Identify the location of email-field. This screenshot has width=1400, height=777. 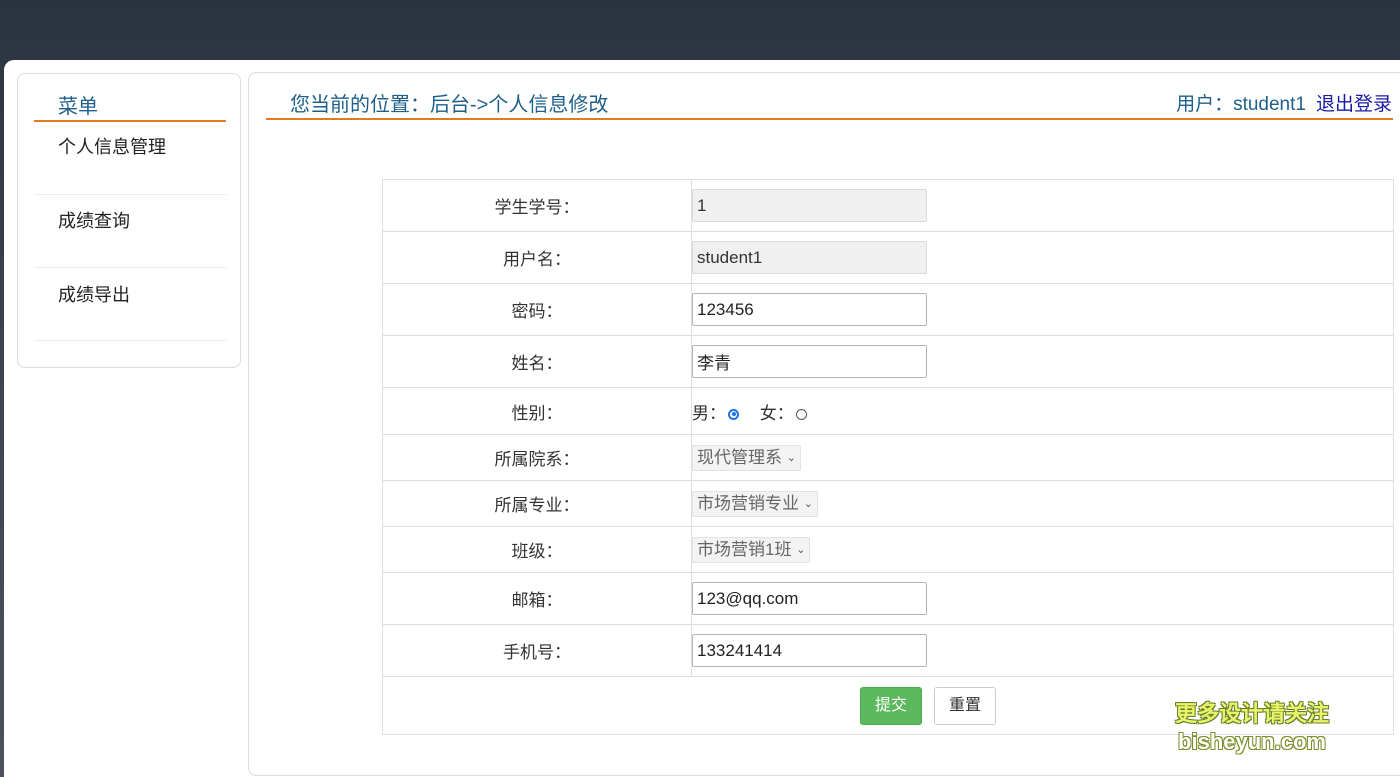
(809, 598).